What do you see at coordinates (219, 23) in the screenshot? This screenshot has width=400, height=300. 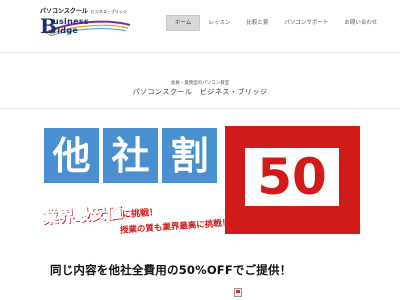 I see `nav-item-lessons: レッスン` at bounding box center [219, 23].